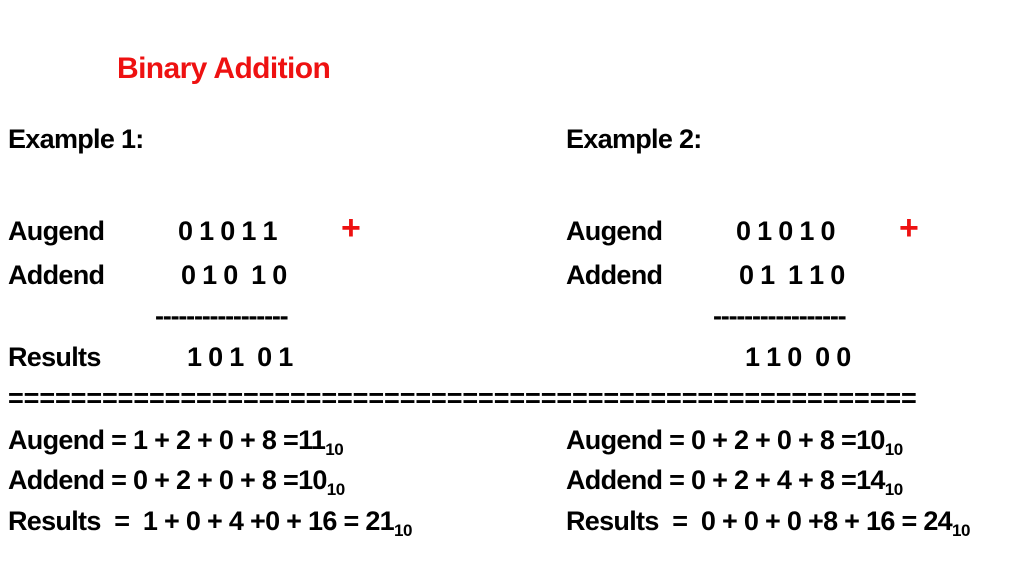 The image size is (1024, 576). Describe the element at coordinates (224, 68) in the screenshot. I see `page-title: Binary Addition` at that location.